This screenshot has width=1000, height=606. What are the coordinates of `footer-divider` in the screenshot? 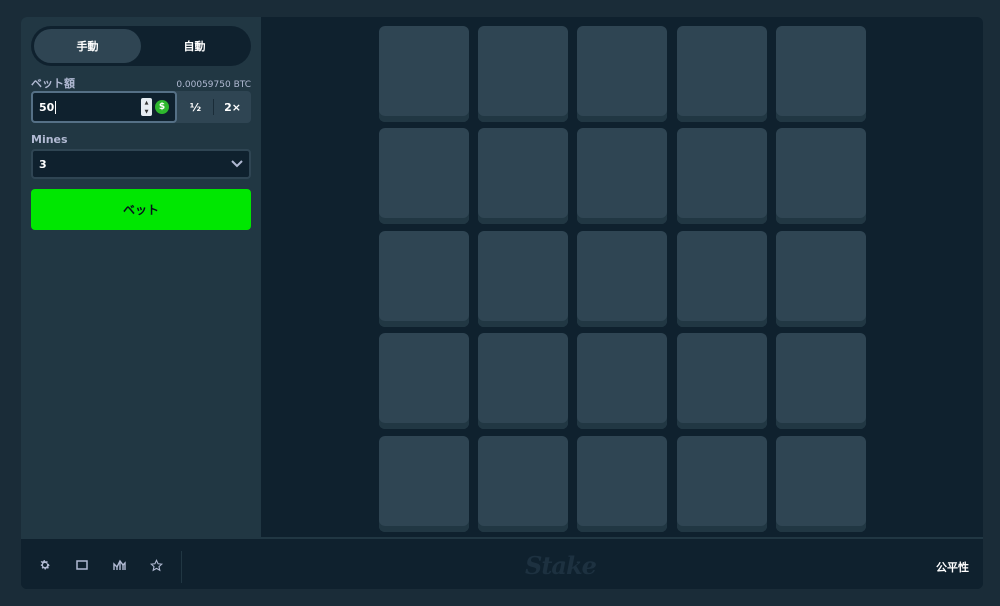 It's located at (181, 567).